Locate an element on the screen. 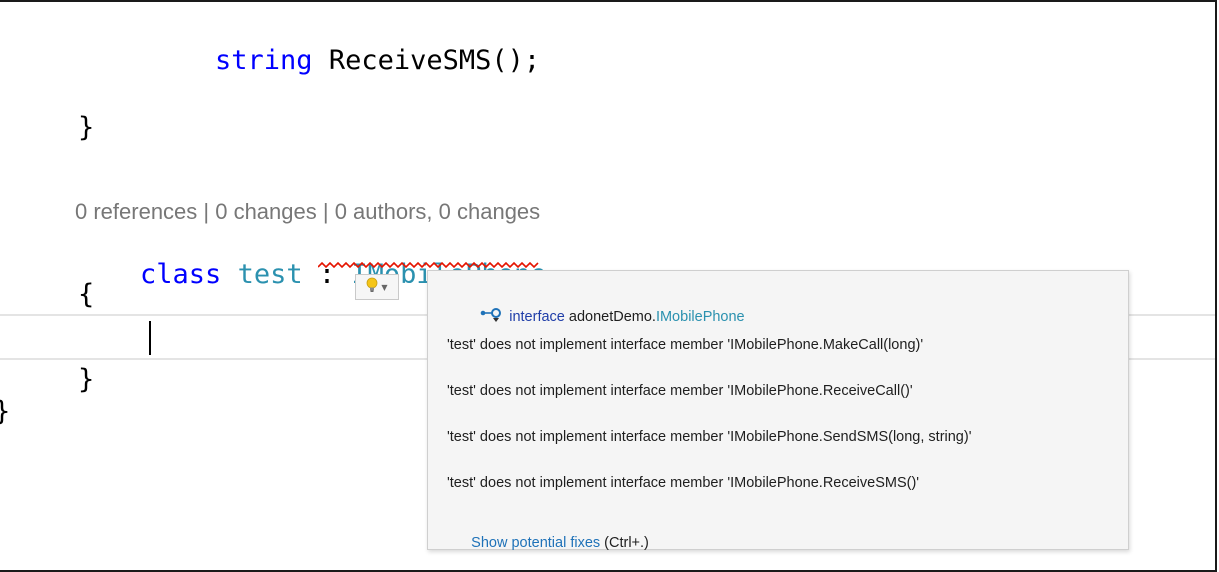 Image resolution: width=1219 pixels, height=572 pixels. text-caret is located at coordinates (150, 338).